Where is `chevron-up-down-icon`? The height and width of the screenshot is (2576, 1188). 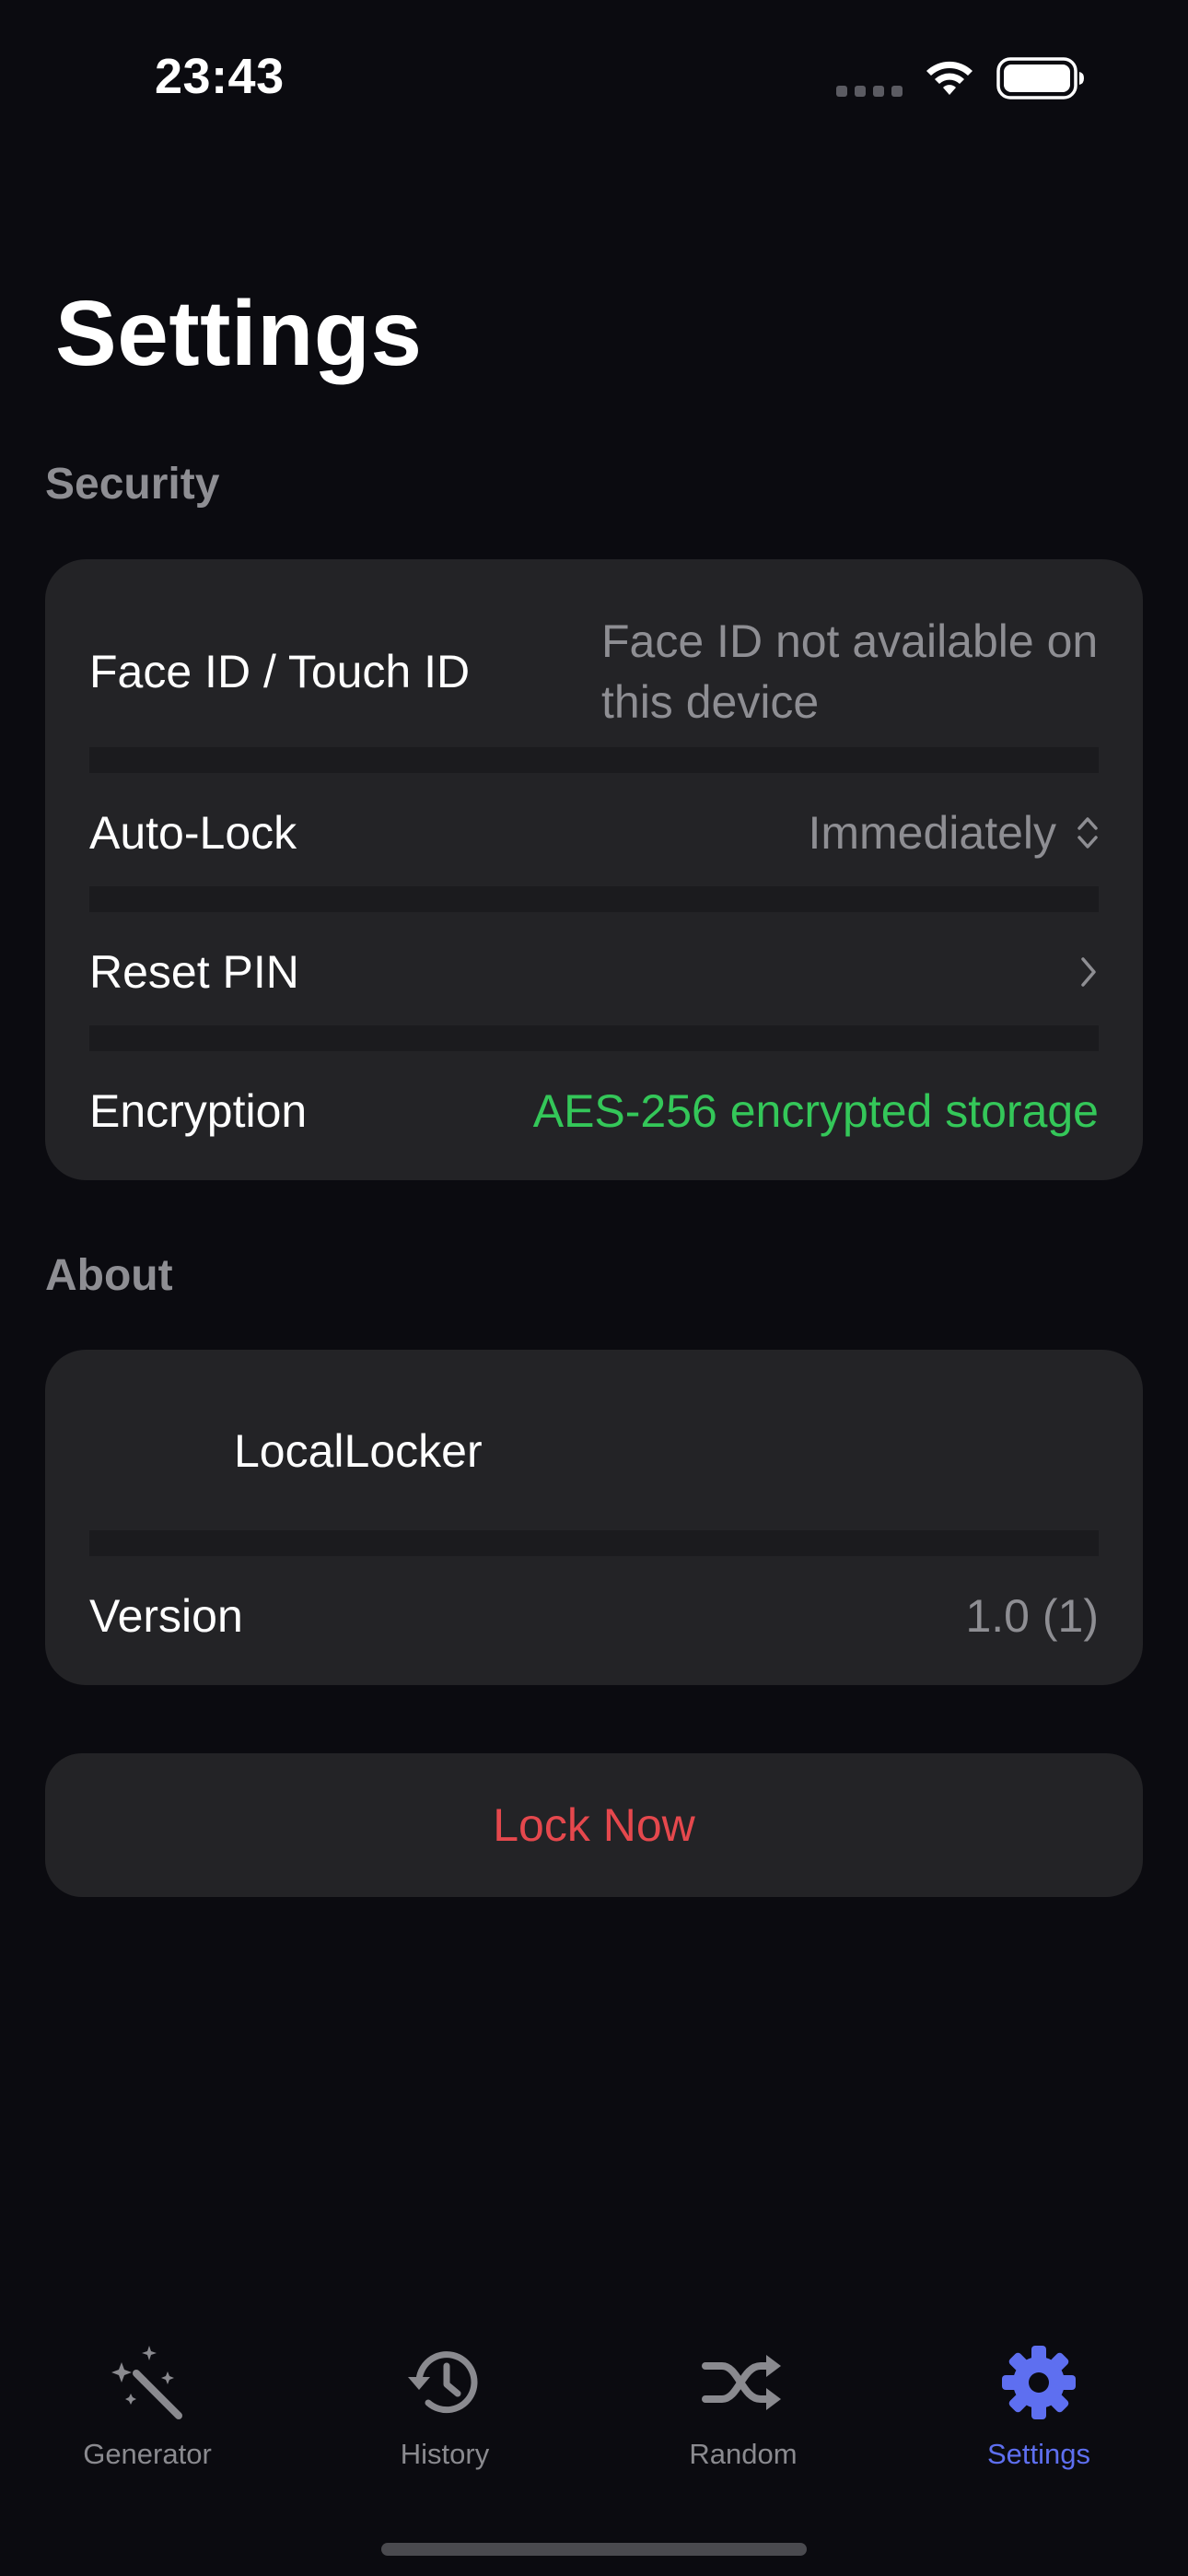
chevron-up-down-icon is located at coordinates (1087, 833).